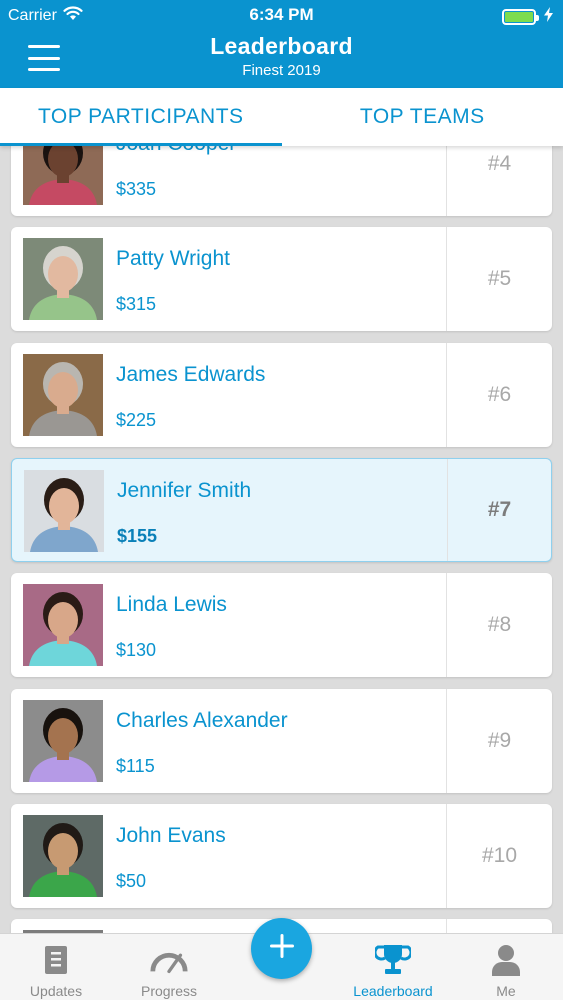  Describe the element at coordinates (499, 624) in the screenshot. I see `participant-rank: #8` at that location.